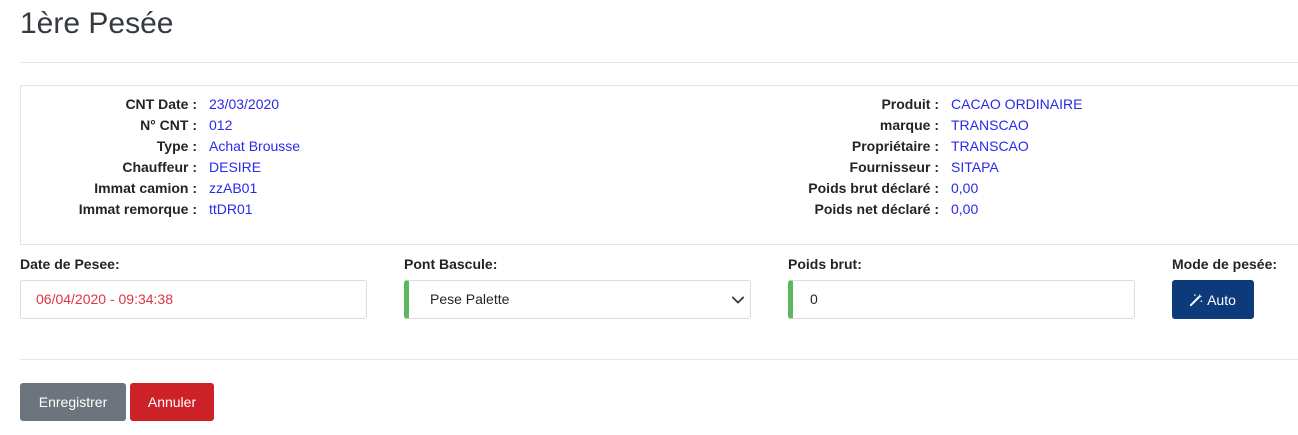  I want to click on actions-divider, so click(659, 359).